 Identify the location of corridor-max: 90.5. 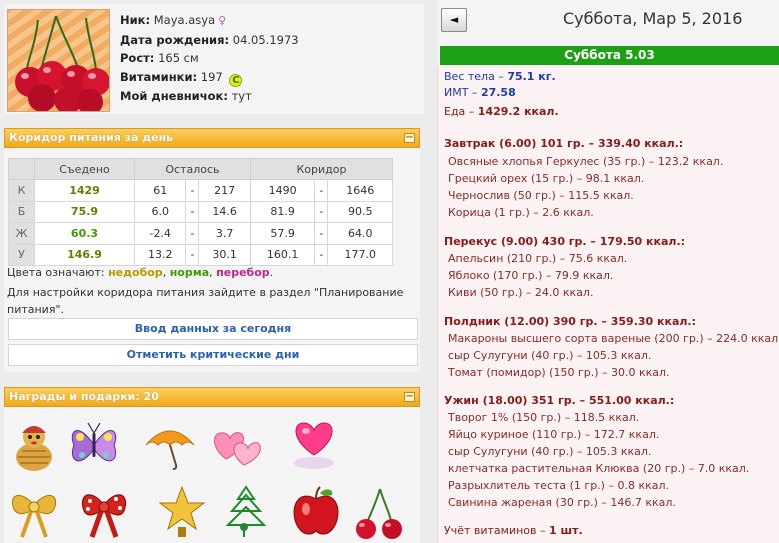
(360, 211).